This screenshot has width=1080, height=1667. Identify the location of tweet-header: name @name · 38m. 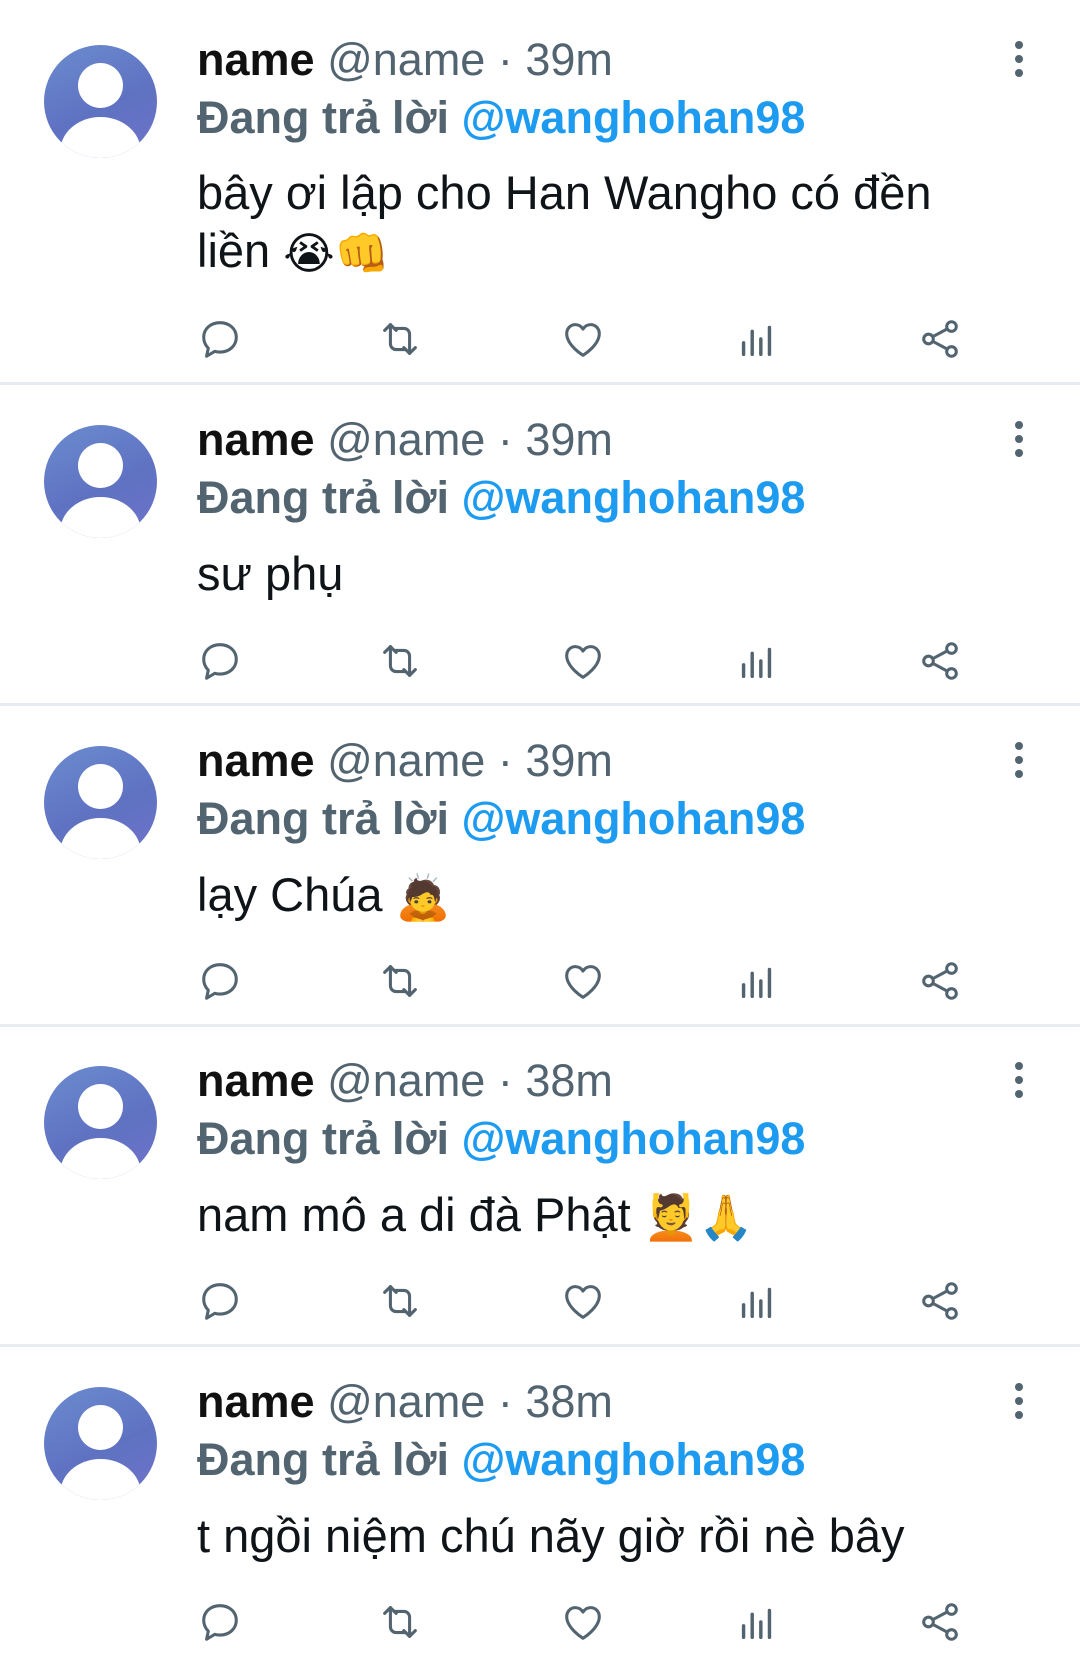
(405, 1402).